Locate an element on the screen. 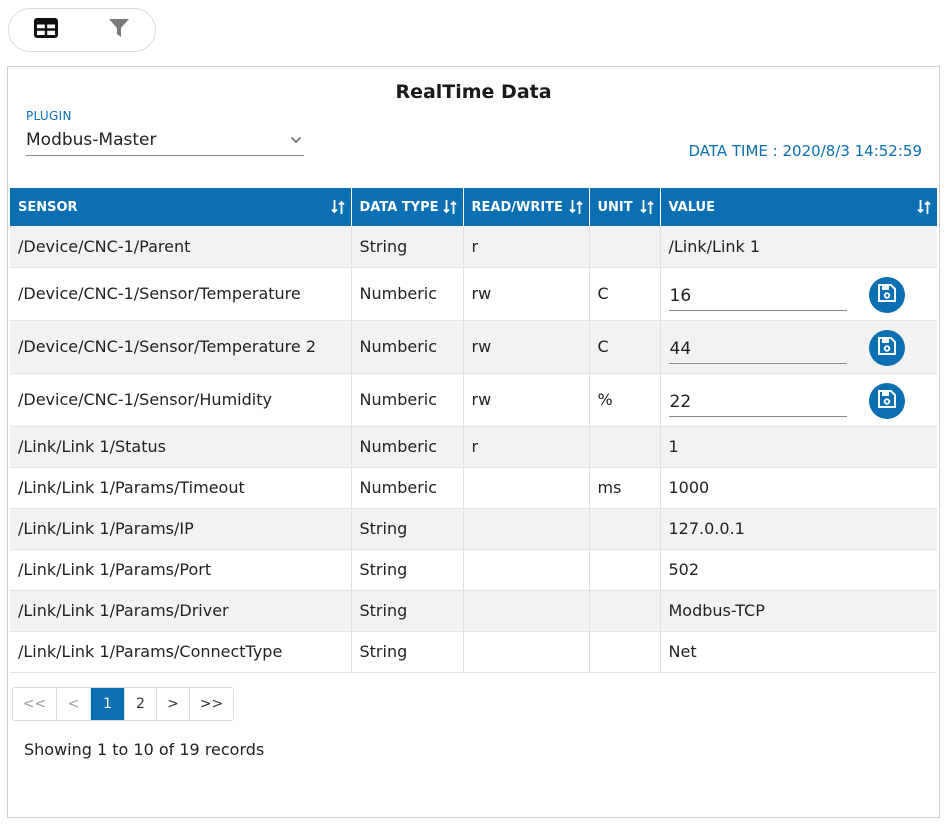  view-toolbar is located at coordinates (82, 30).